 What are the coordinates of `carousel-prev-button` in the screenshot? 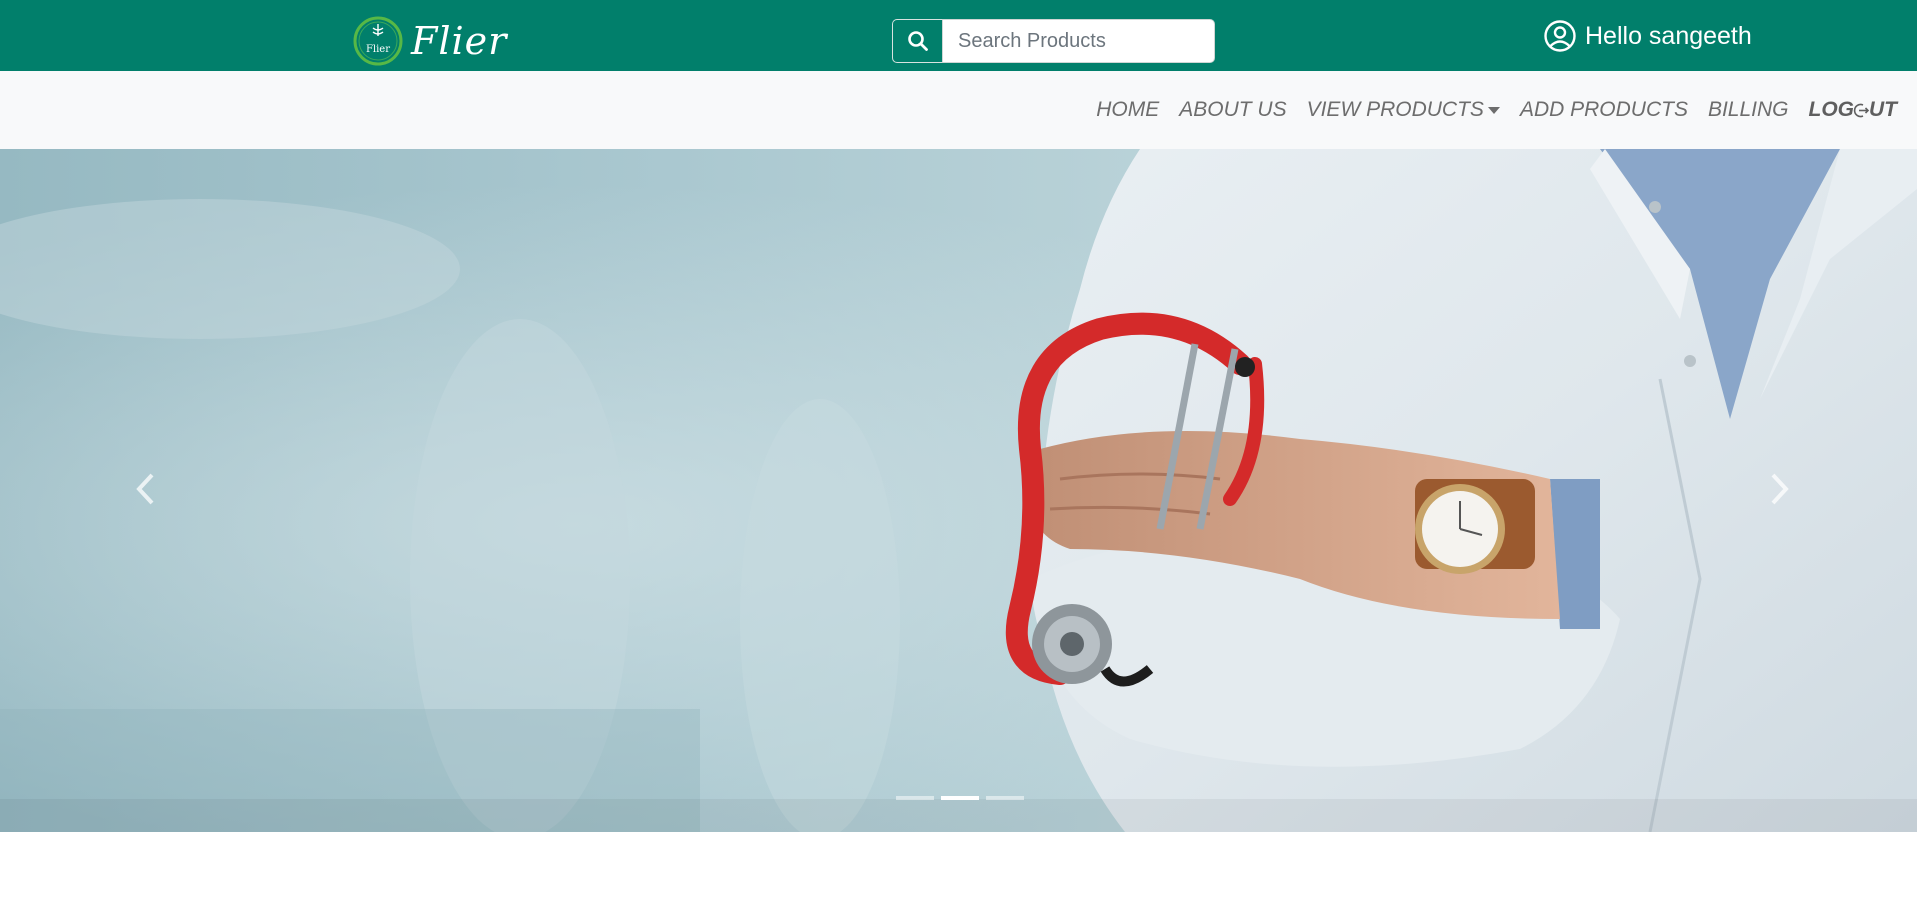 It's located at (145, 489).